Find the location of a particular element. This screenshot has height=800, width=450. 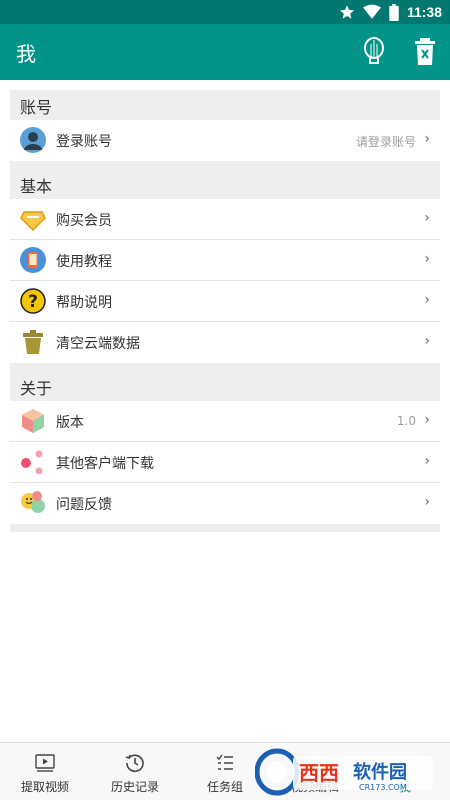

tab-label: 提取视频 is located at coordinates (44, 787).